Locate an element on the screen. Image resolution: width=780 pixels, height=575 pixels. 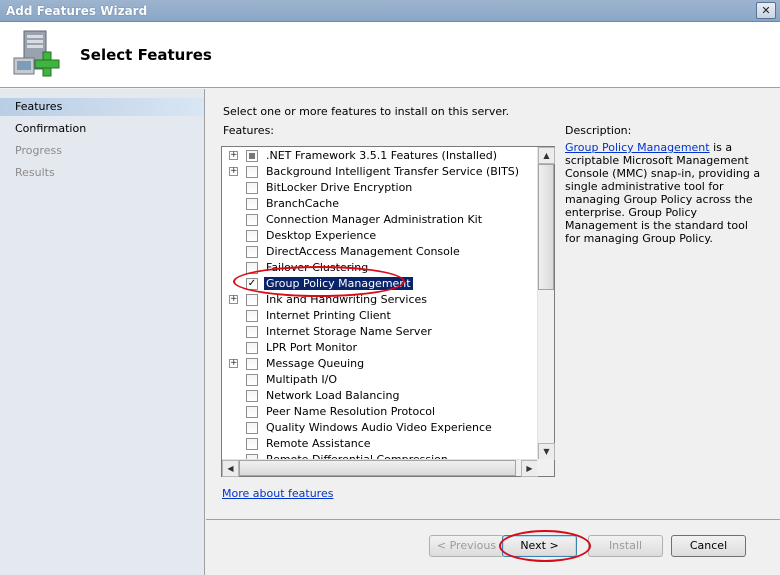
close-button: ✕ is located at coordinates (766, 10).